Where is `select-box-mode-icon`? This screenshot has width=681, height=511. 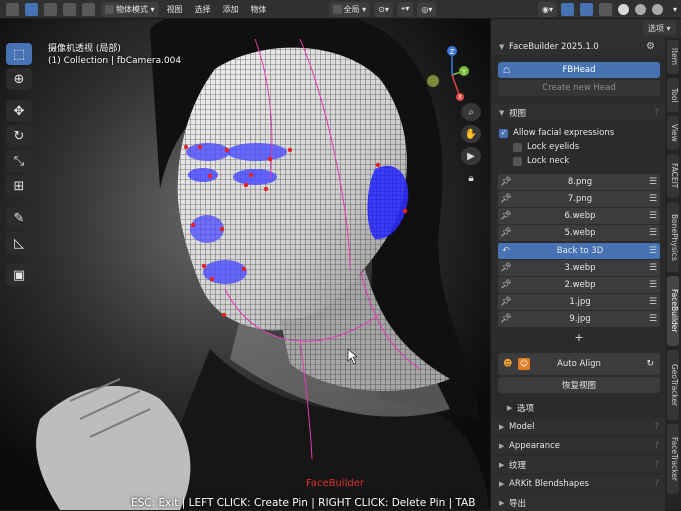
select-box-mode-icon is located at coordinates (31, 9).